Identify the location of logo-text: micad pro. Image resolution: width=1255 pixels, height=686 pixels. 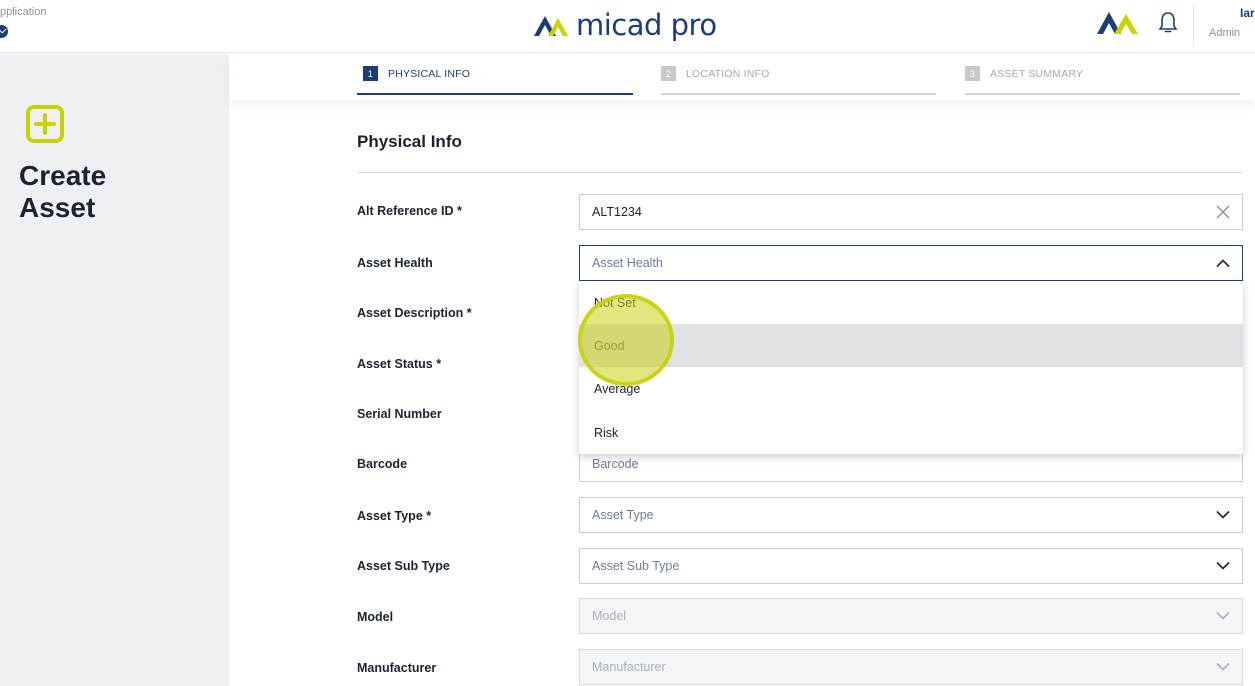
(646, 25).